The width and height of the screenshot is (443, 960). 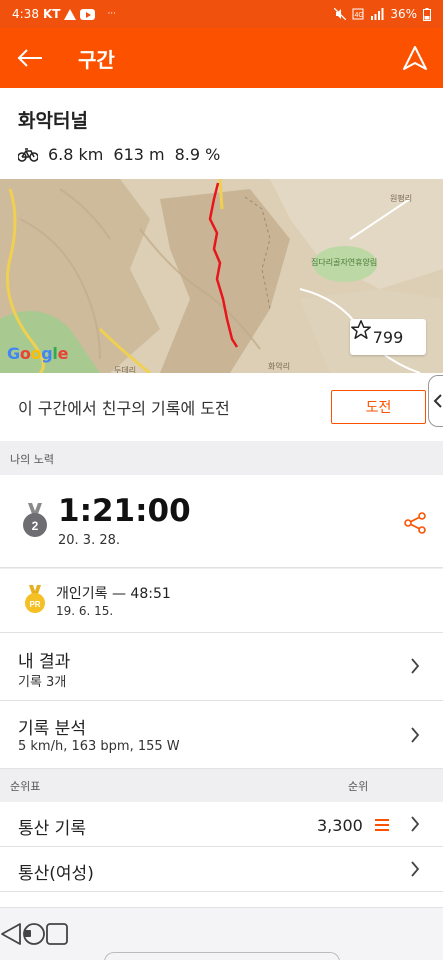 What do you see at coordinates (25, 786) in the screenshot?
I see `leaderboard-title: 순위표` at bounding box center [25, 786].